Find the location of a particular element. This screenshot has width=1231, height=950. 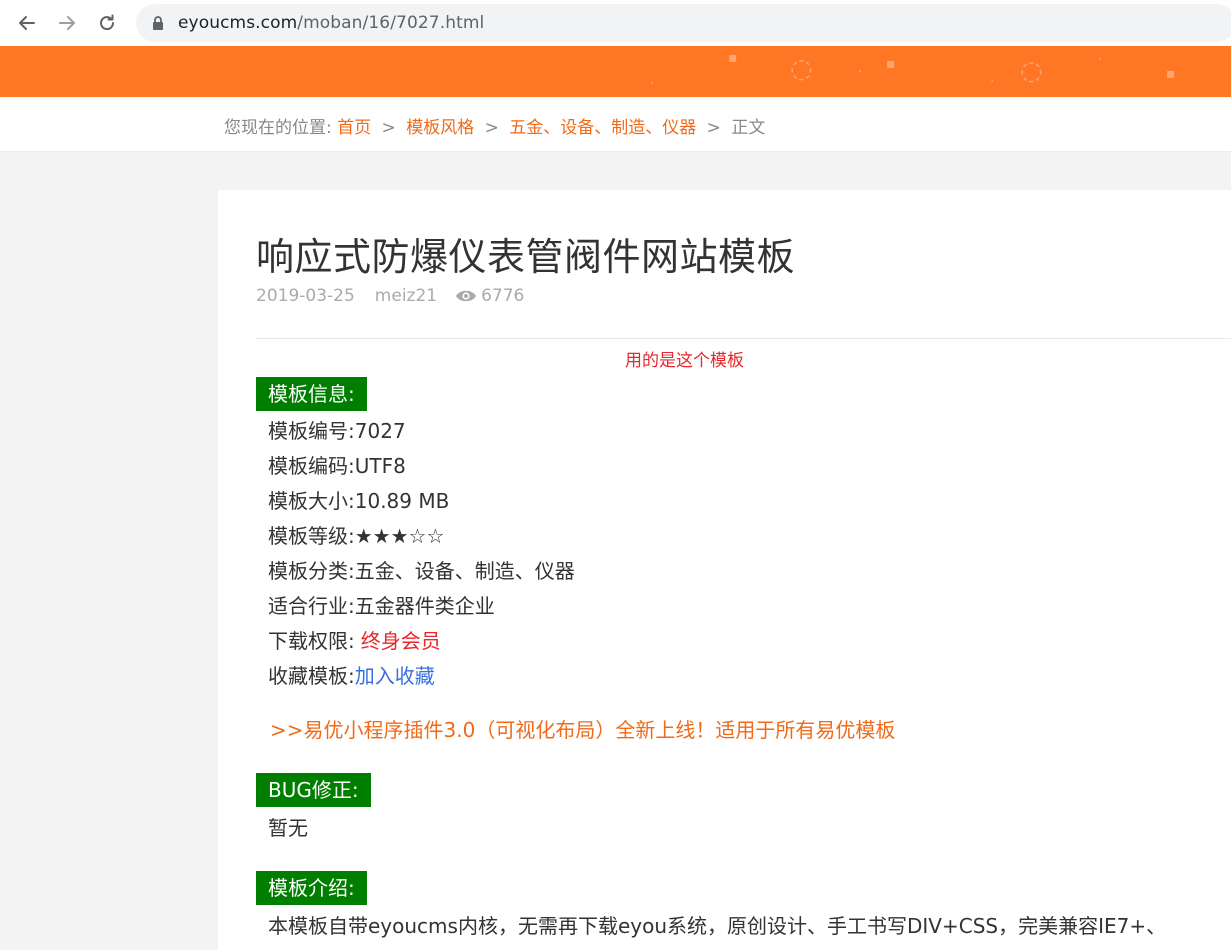

red-note: 用的是这个模板 is located at coordinates (684, 361).